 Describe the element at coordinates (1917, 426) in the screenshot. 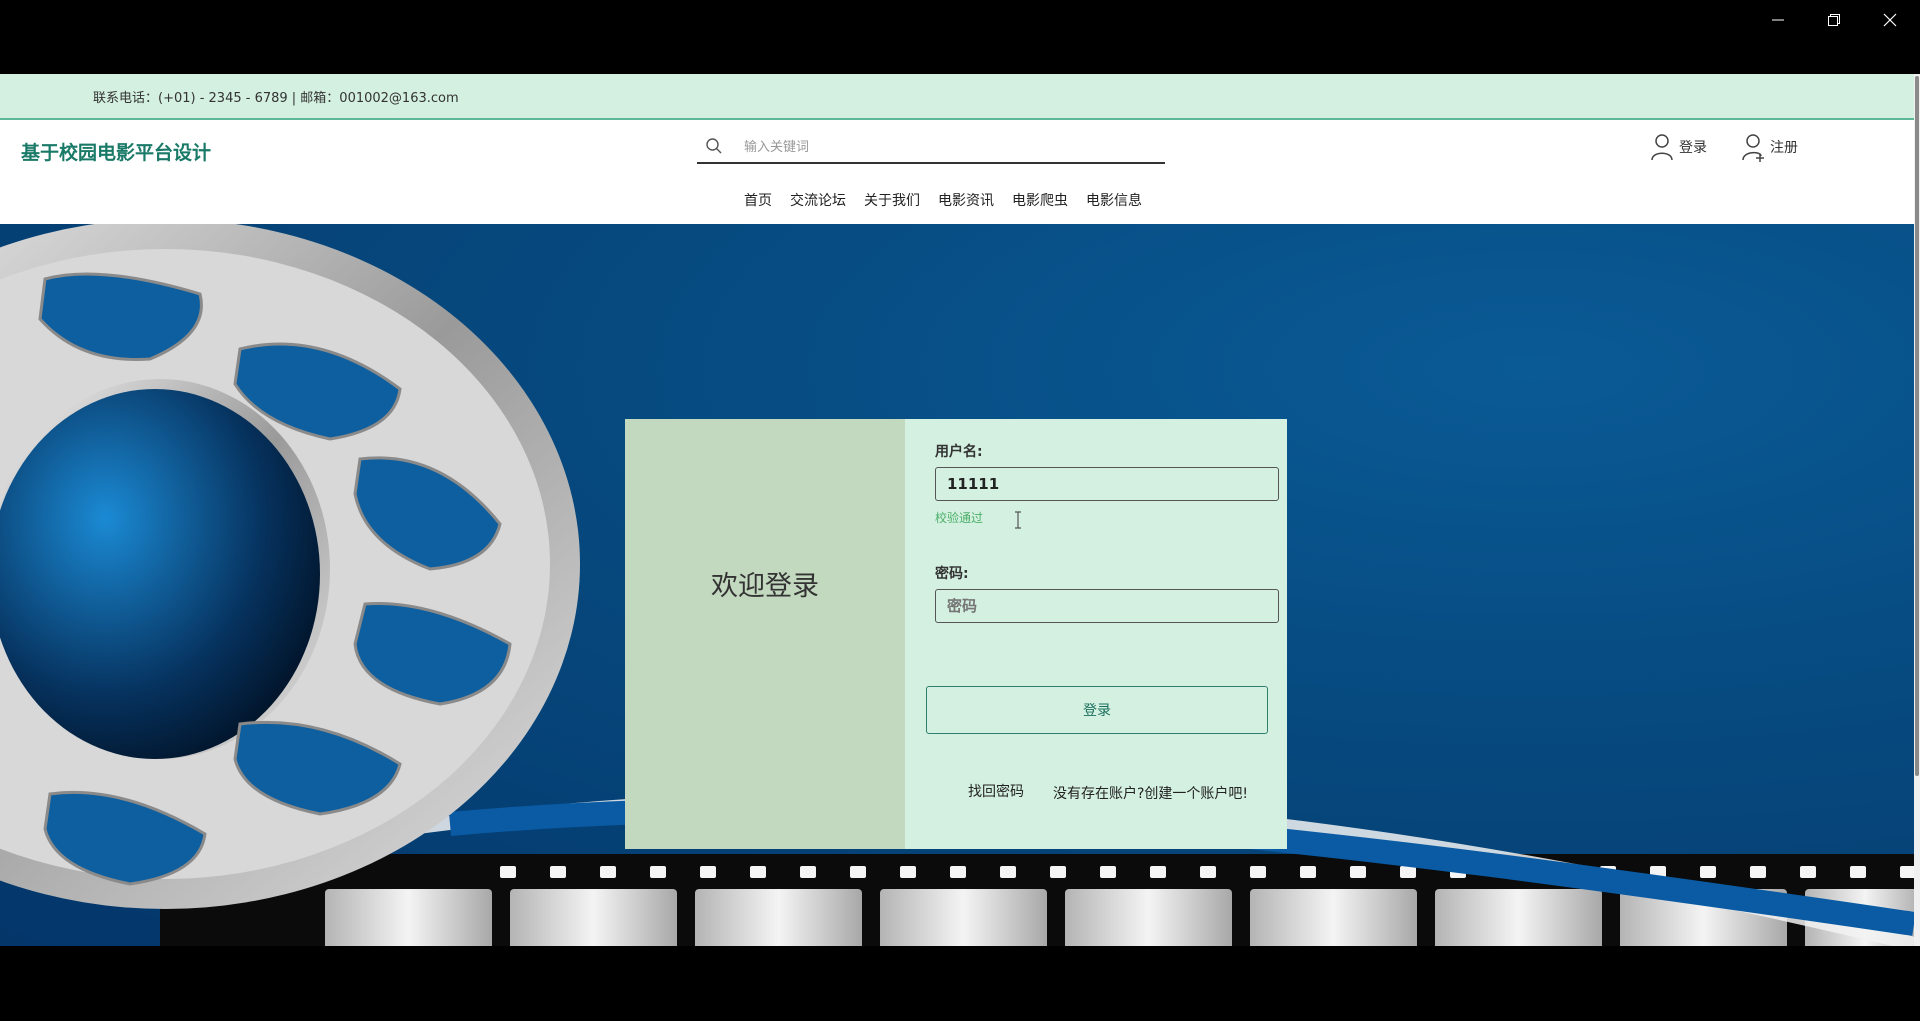

I see `scrollbar-thumb` at that location.